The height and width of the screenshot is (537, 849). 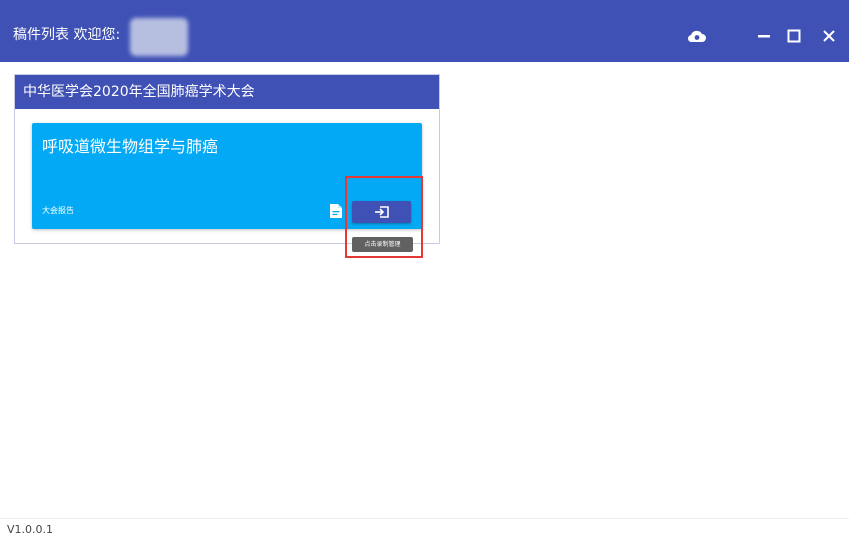 I want to click on paper-card: 呼吸道微生物组学与肺癌 大会报告, so click(x=227, y=176).